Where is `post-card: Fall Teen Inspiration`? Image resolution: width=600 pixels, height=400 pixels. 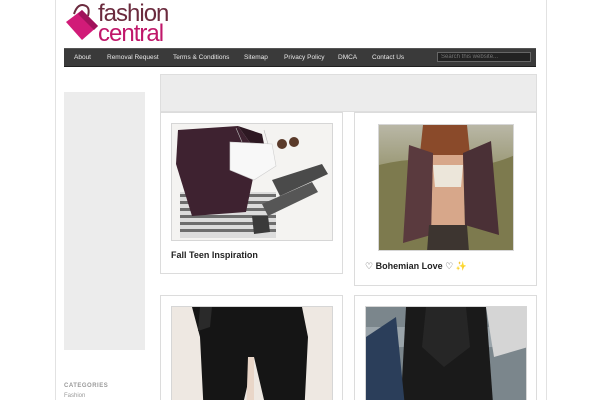 post-card: Fall Teen Inspiration is located at coordinates (251, 193).